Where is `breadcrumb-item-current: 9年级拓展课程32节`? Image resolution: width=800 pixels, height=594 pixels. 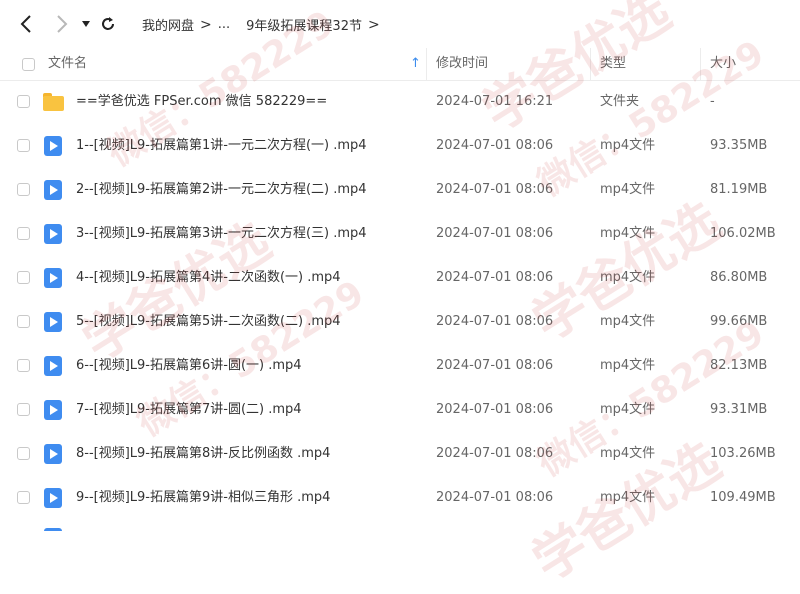
breadcrumb-item-current: 9年级拓展课程32节 is located at coordinates (304, 24).